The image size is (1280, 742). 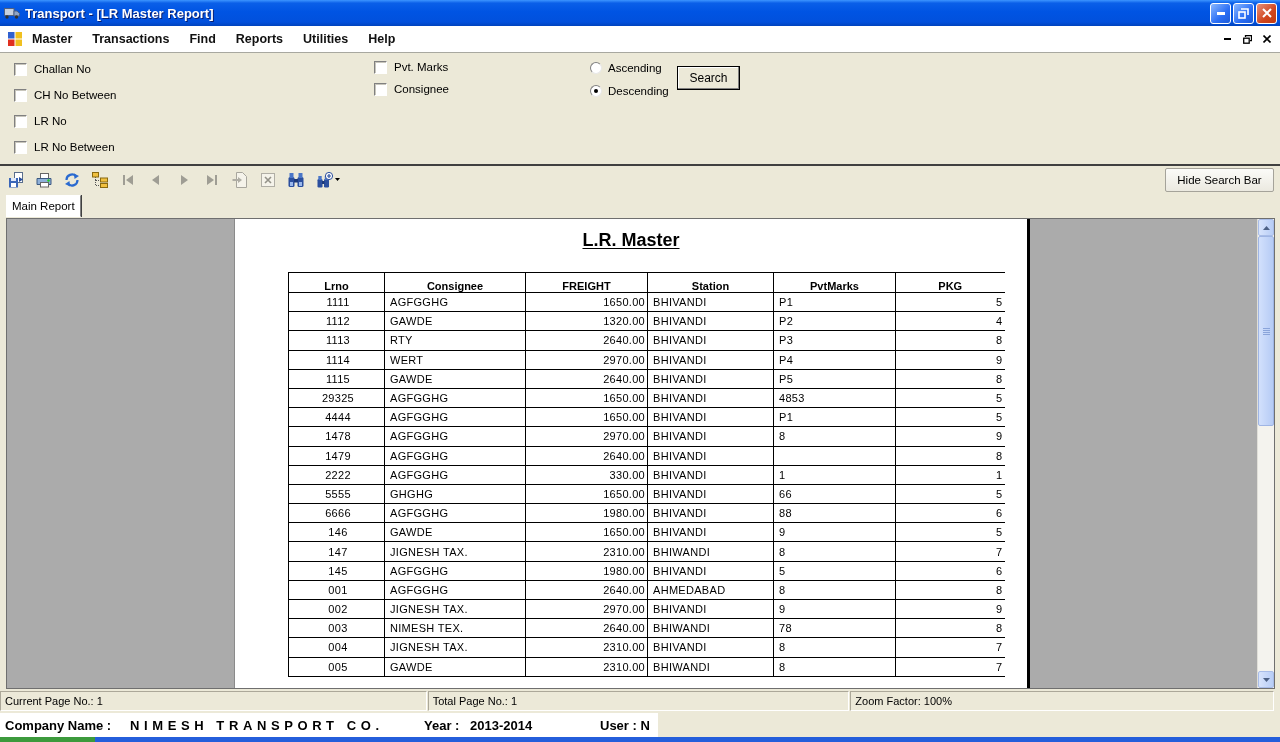 What do you see at coordinates (382, 39) in the screenshot?
I see `menu-item: Help` at bounding box center [382, 39].